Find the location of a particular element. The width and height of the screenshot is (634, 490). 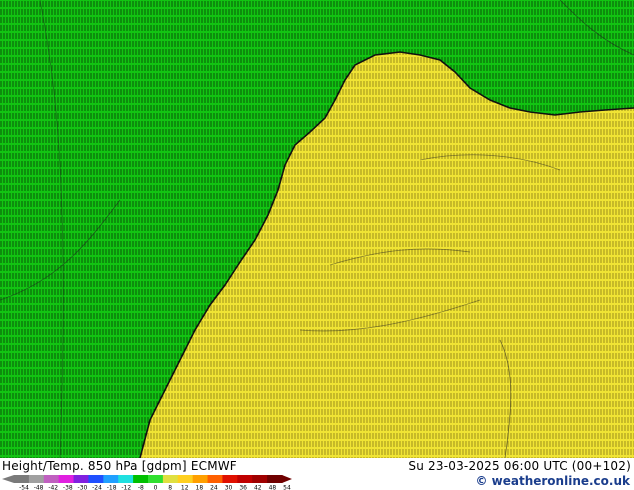

credit-link: © weatheronline.co.uk is located at coordinates (552, 481).